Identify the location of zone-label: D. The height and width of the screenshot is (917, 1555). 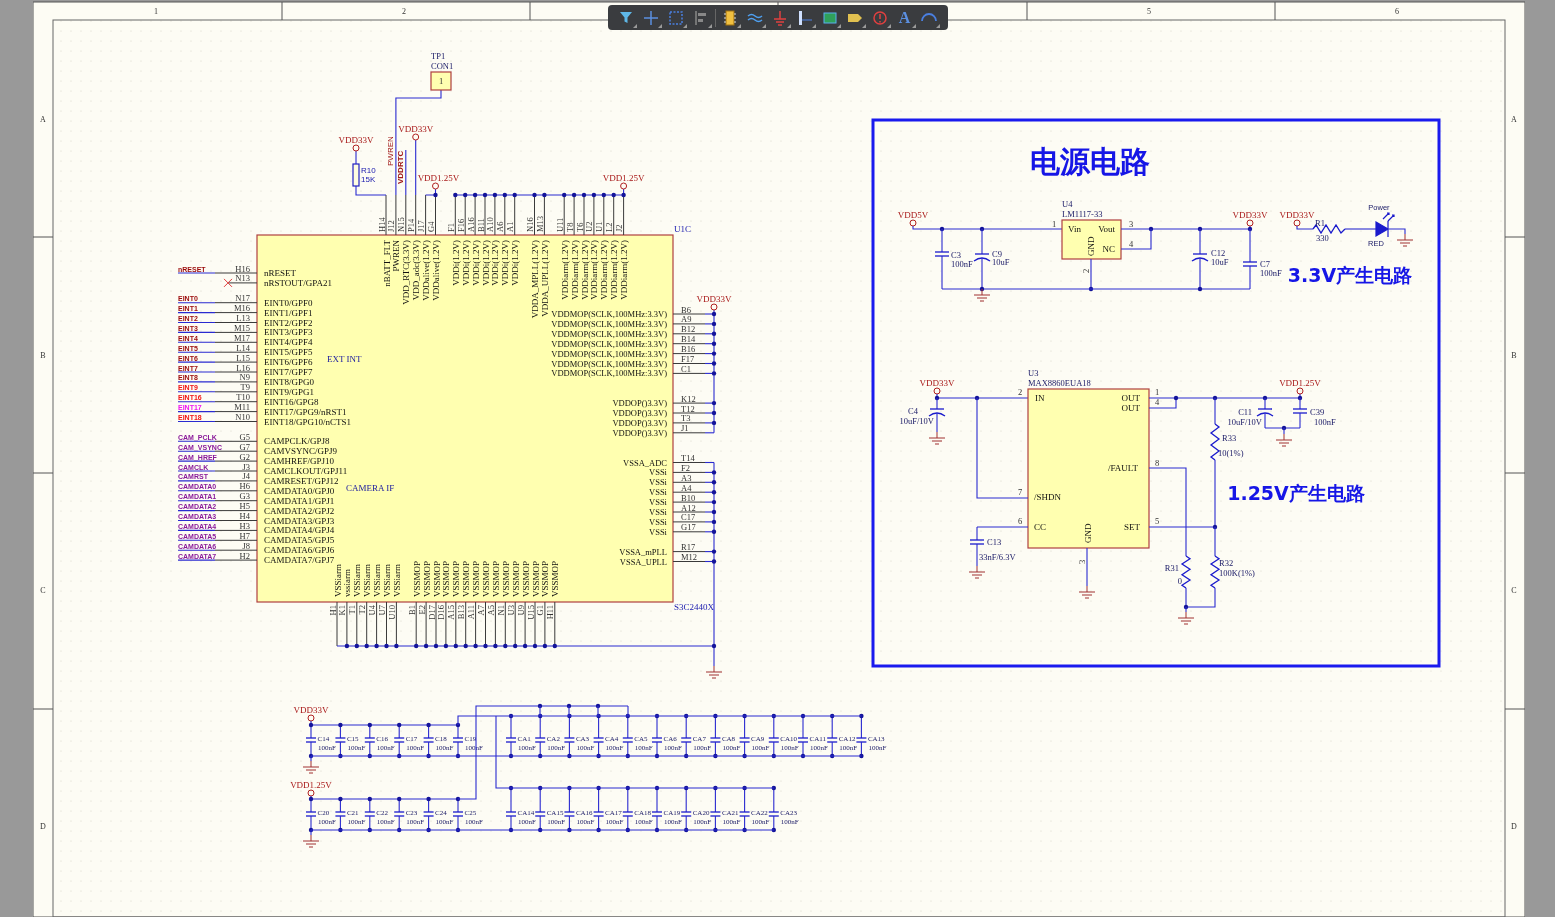
(43, 826).